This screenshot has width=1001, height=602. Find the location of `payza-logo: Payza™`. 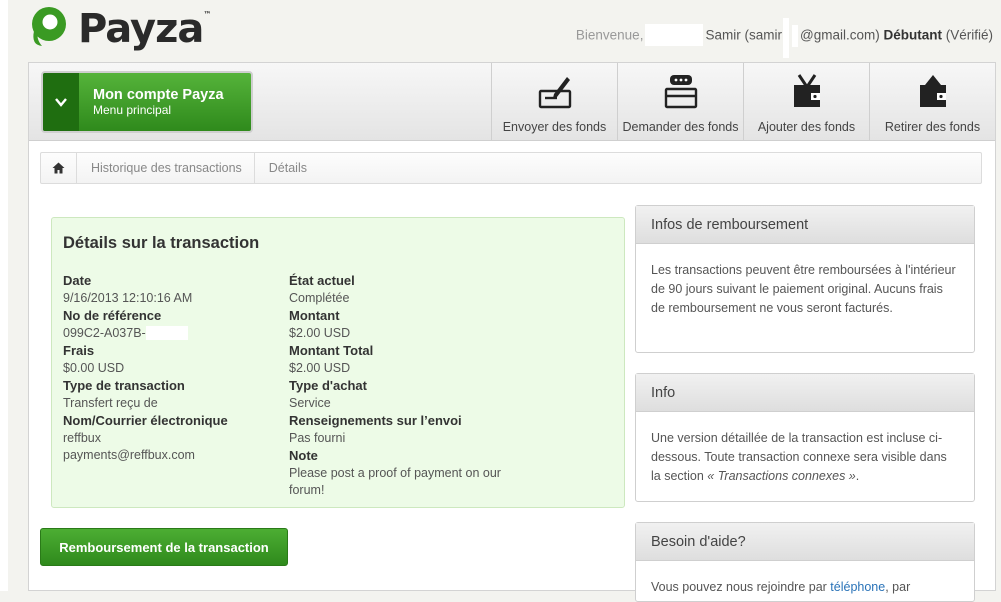

payza-logo: Payza™ is located at coordinates (119, 26).